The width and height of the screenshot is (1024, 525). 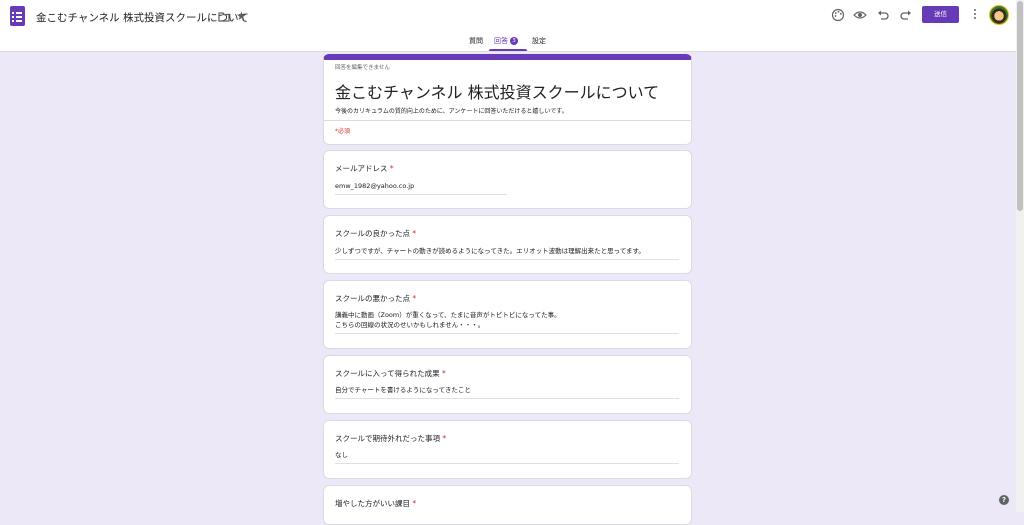 I want to click on question-label: メールアドレス *, so click(x=364, y=168).